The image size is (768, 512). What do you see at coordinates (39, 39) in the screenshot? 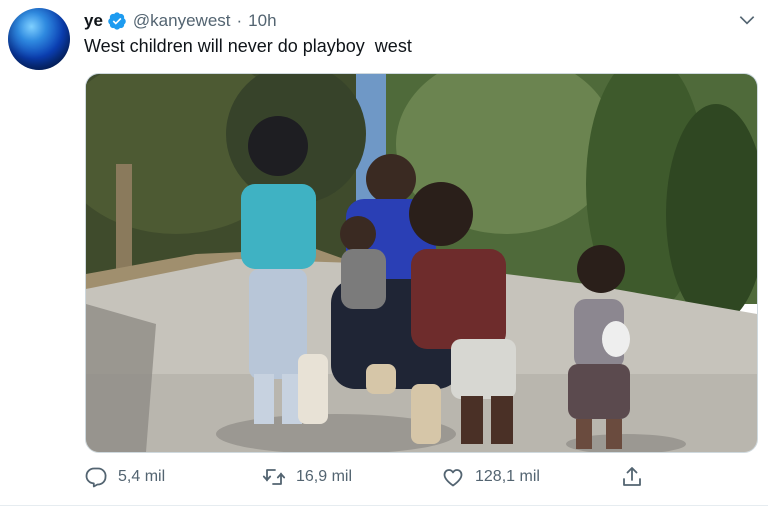
I see `profile-avatar` at bounding box center [39, 39].